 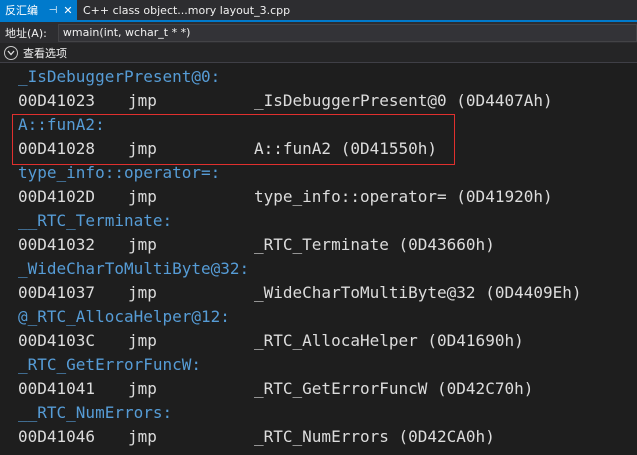 I want to click on instr-address: 00D41023, so click(x=57, y=100).